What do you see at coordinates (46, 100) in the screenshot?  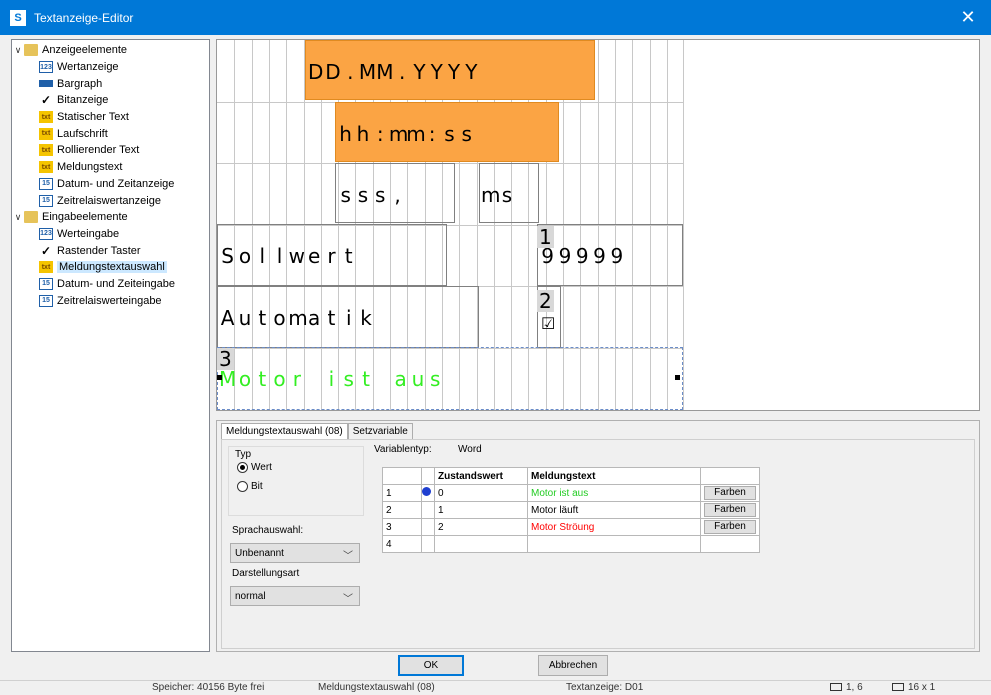 I see `checkmark-icon: ✓` at bounding box center [46, 100].